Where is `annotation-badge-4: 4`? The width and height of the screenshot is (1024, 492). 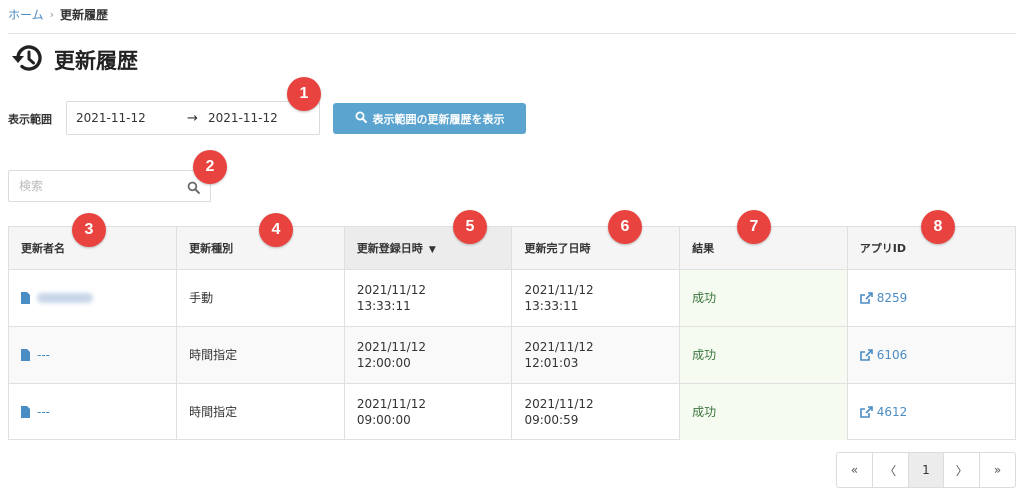 annotation-badge-4: 4 is located at coordinates (276, 230).